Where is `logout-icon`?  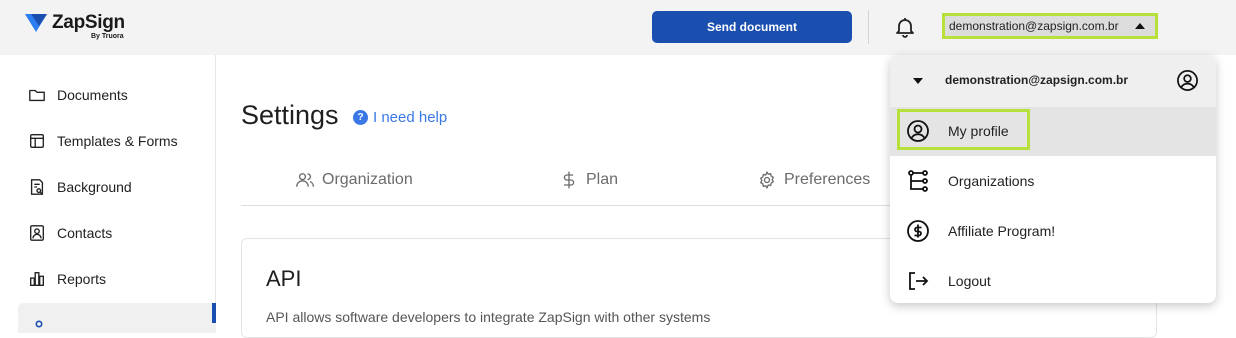 logout-icon is located at coordinates (919, 281).